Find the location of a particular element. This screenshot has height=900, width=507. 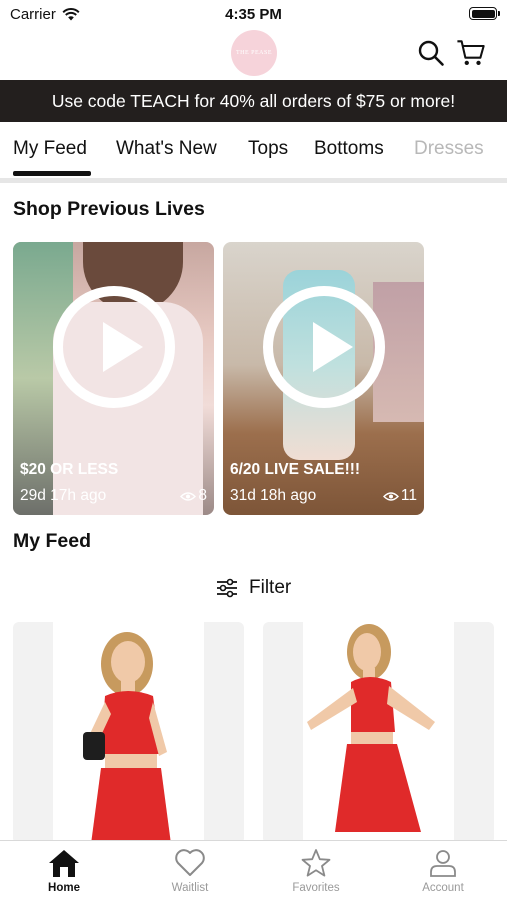

heart-icon is located at coordinates (190, 862).